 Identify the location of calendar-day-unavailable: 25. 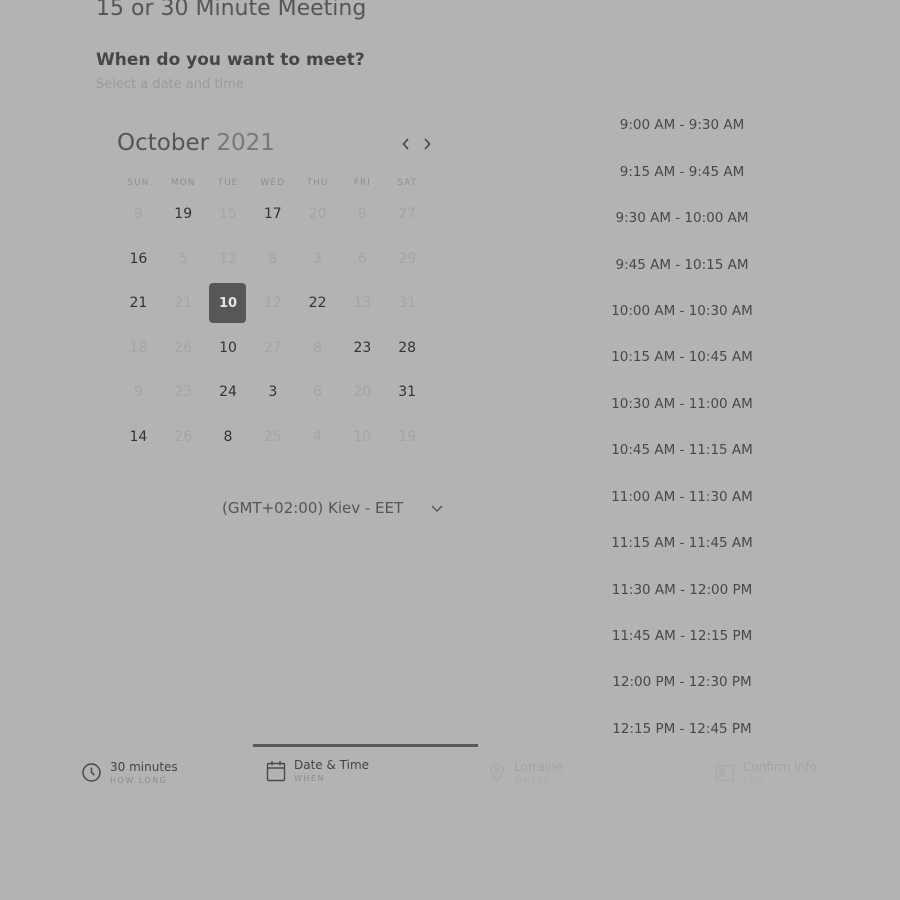
(272, 437).